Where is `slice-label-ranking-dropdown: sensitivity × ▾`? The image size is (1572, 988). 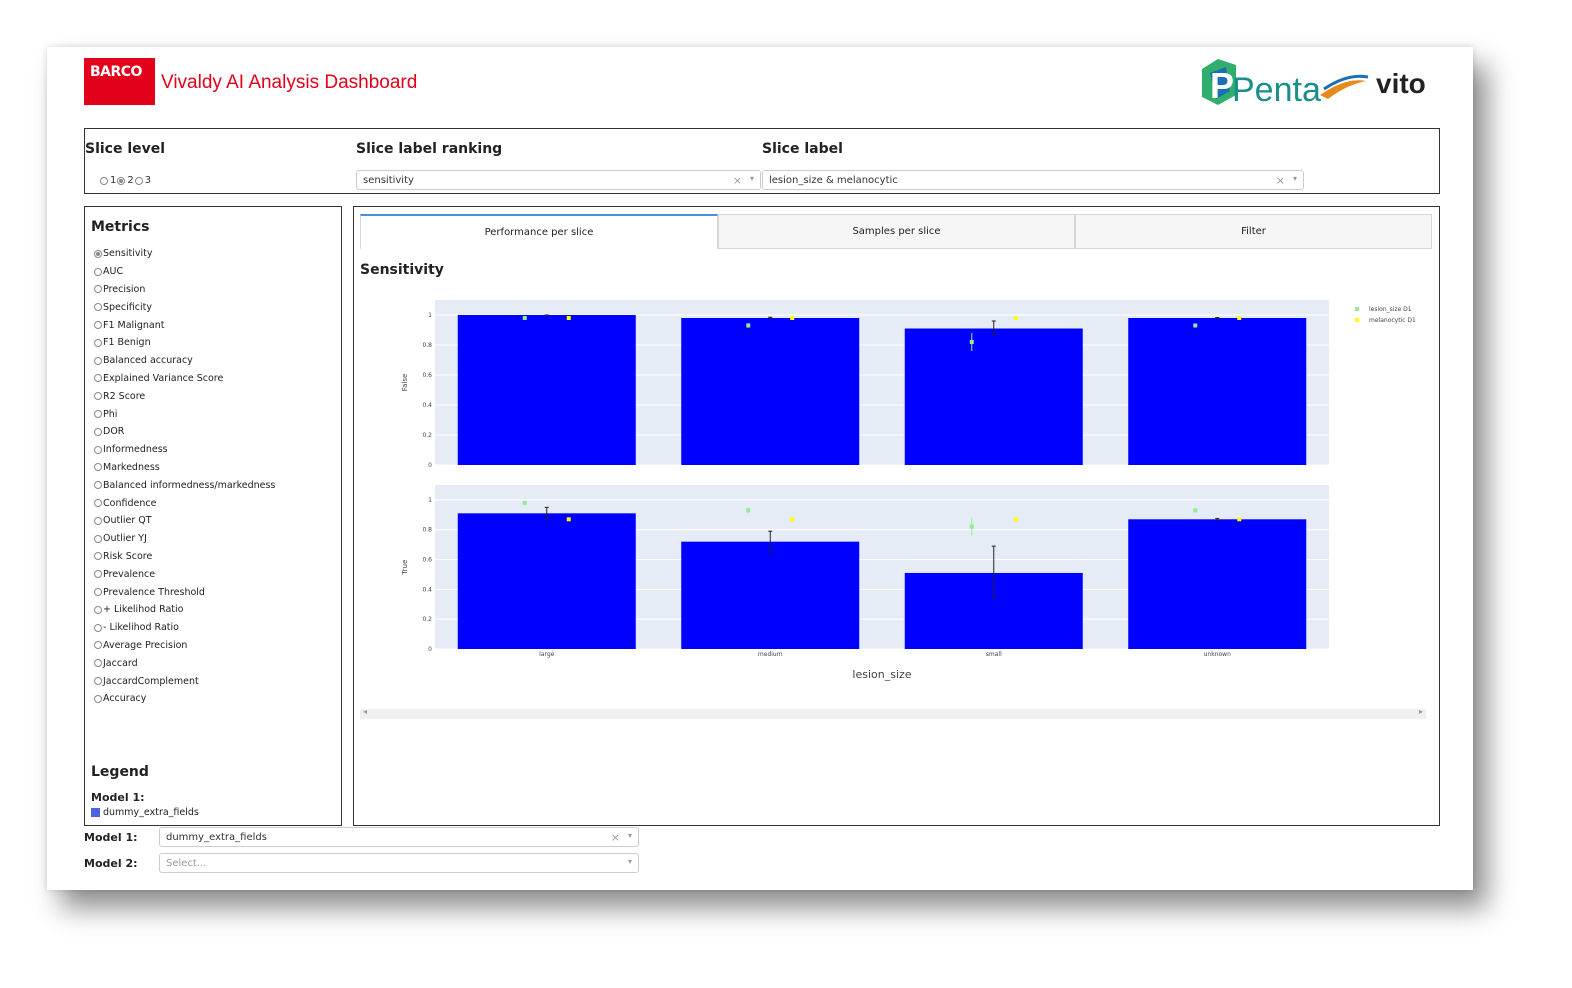 slice-label-ranking-dropdown: sensitivity × ▾ is located at coordinates (558, 180).